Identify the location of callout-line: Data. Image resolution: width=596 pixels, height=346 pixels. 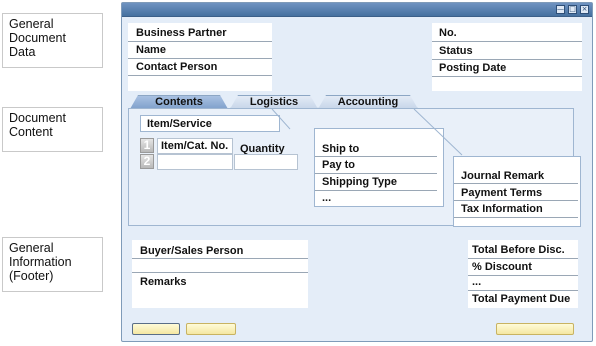
(22, 52).